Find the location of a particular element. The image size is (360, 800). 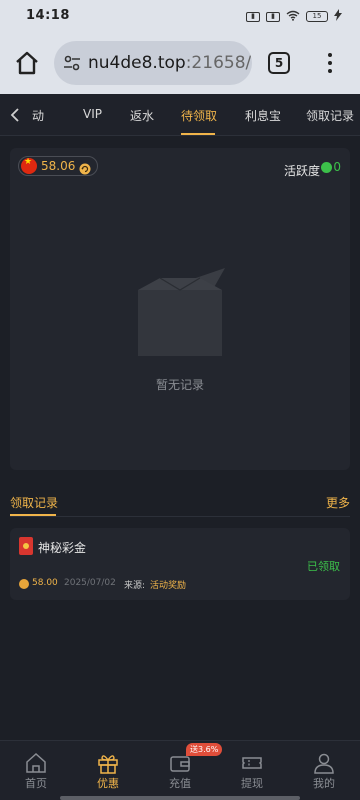

balance-chip: 58.06 is located at coordinates (58, 166).